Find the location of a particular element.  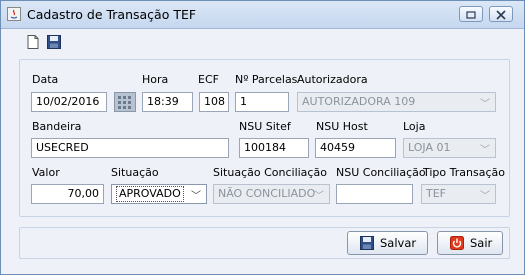

close-button is located at coordinates (501, 14).